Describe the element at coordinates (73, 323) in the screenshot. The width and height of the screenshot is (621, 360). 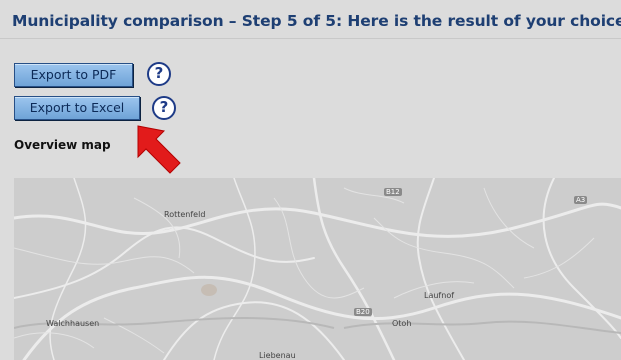
I see `map-place-label: Walchhausen` at that location.